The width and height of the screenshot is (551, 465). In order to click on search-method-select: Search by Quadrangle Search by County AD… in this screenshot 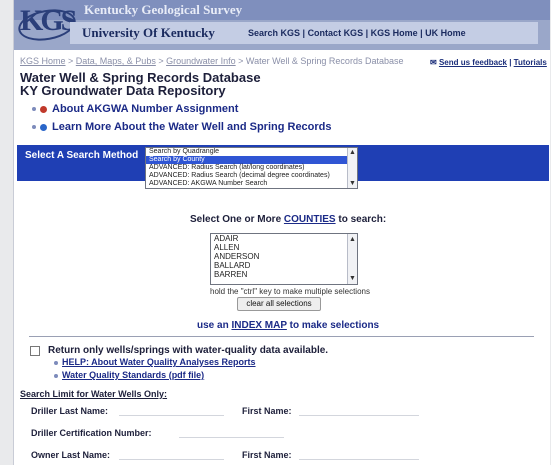, I will do `click(251, 168)`.